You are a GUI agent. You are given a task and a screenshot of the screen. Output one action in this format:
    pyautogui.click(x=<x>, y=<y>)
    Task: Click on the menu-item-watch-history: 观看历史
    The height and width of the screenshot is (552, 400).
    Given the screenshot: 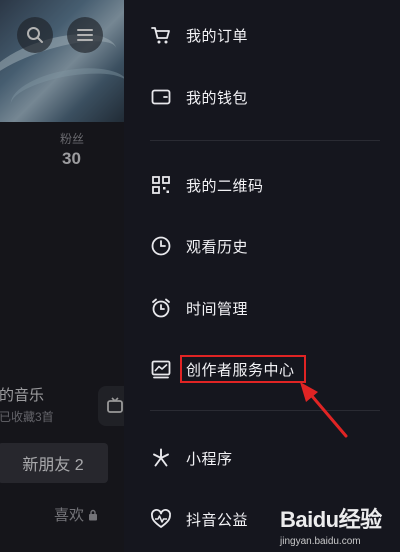 What is the action you would take?
    pyautogui.click(x=199, y=246)
    